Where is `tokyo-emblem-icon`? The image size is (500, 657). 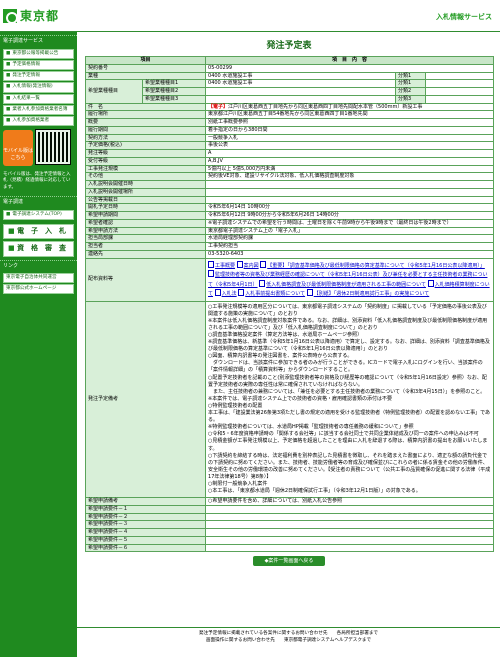 tokyo-emblem-icon is located at coordinates (10, 17).